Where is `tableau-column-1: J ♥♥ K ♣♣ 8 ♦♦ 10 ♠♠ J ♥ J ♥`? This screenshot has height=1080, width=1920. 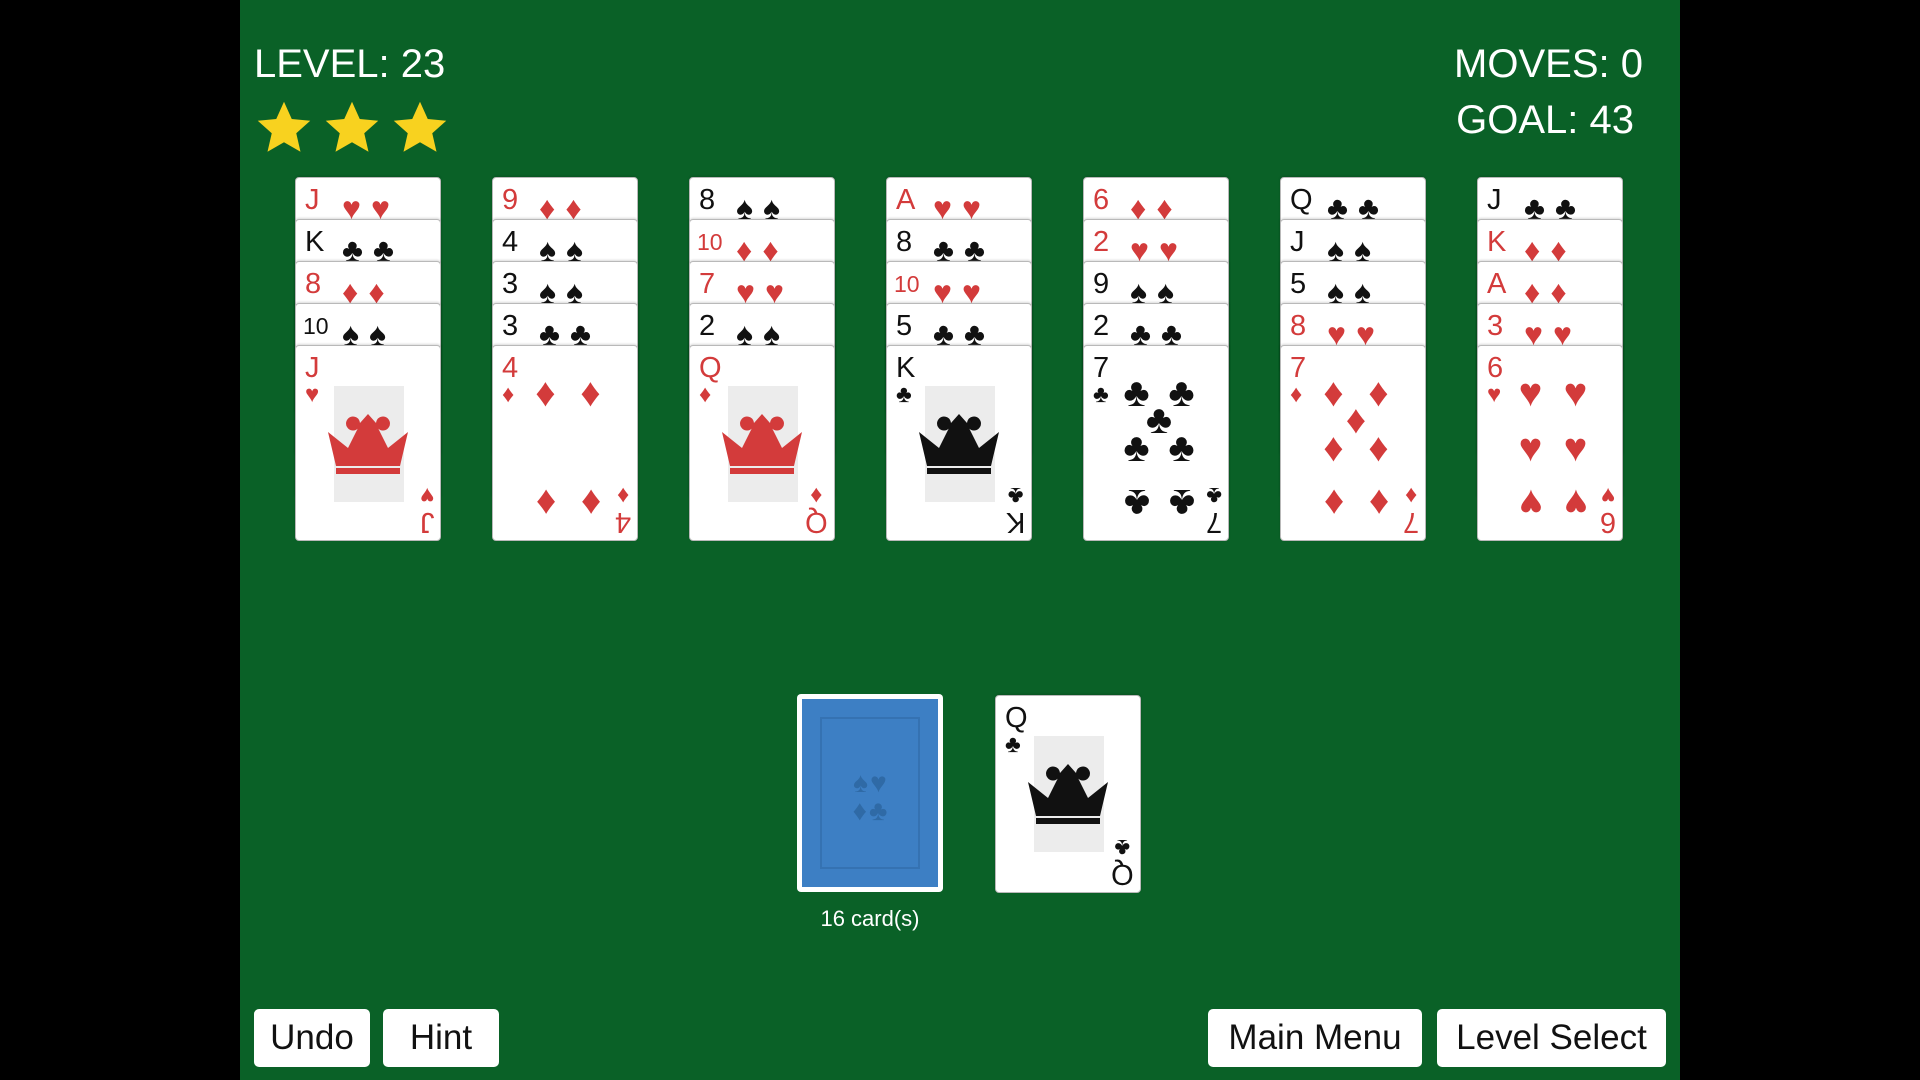
tableau-column-1: J ♥♥ K ♣♣ 8 ♦♦ 10 ♠♠ J ♥ J ♥ is located at coordinates (369, 362).